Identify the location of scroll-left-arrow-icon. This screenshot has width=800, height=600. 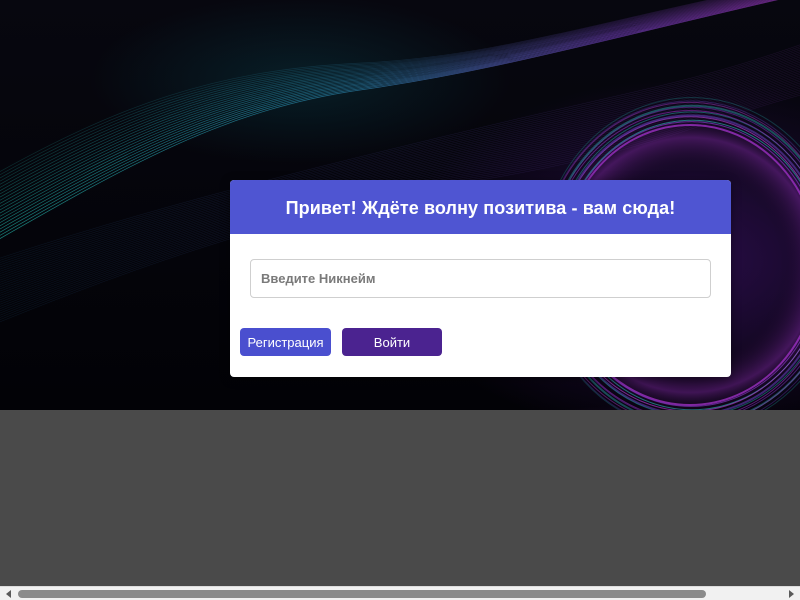
(9, 593).